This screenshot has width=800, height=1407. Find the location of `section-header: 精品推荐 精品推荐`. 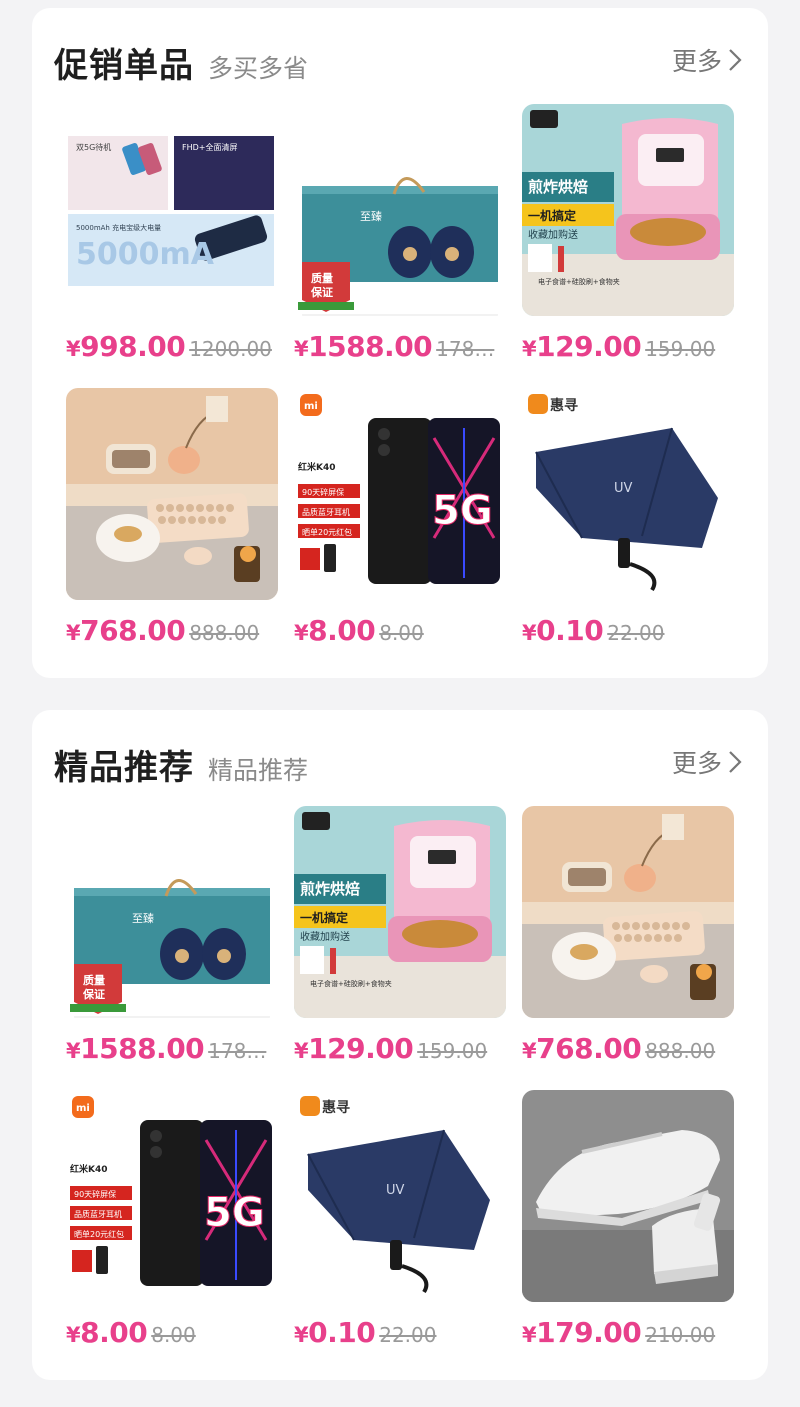

section-header: 精品推荐 精品推荐 is located at coordinates (181, 764).